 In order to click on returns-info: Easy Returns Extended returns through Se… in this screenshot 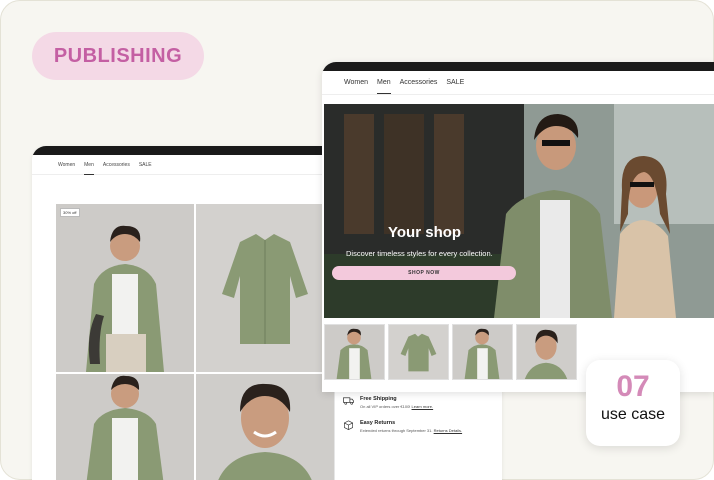, I will do `click(402, 426)`.